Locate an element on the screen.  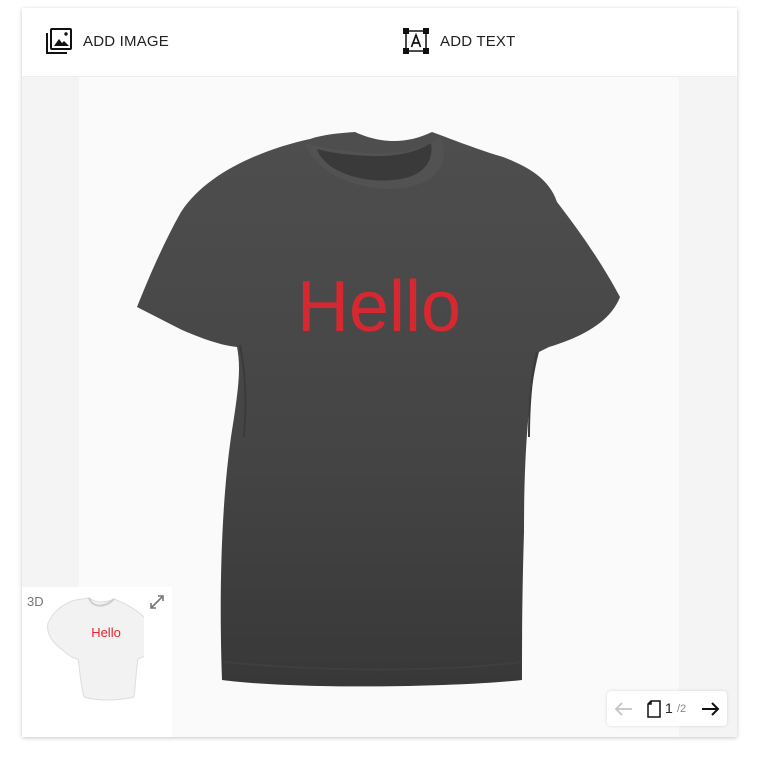
add-image-icon is located at coordinates (59, 41).